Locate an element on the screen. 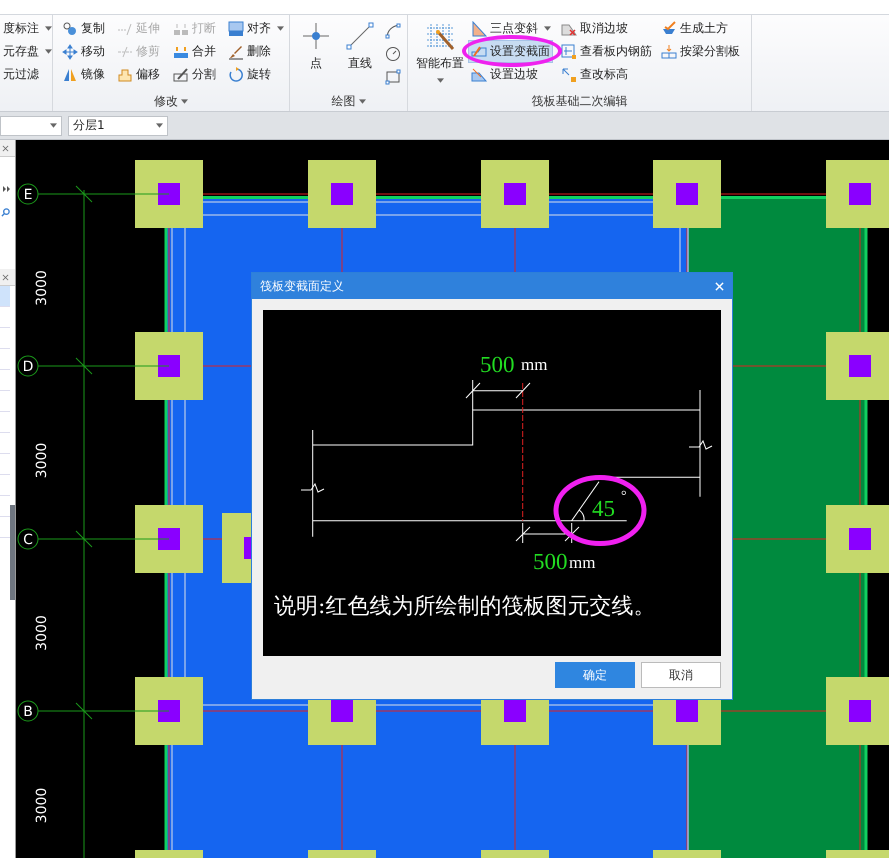 The height and width of the screenshot is (858, 889). tool-button: 查改标高 is located at coordinates (594, 74).